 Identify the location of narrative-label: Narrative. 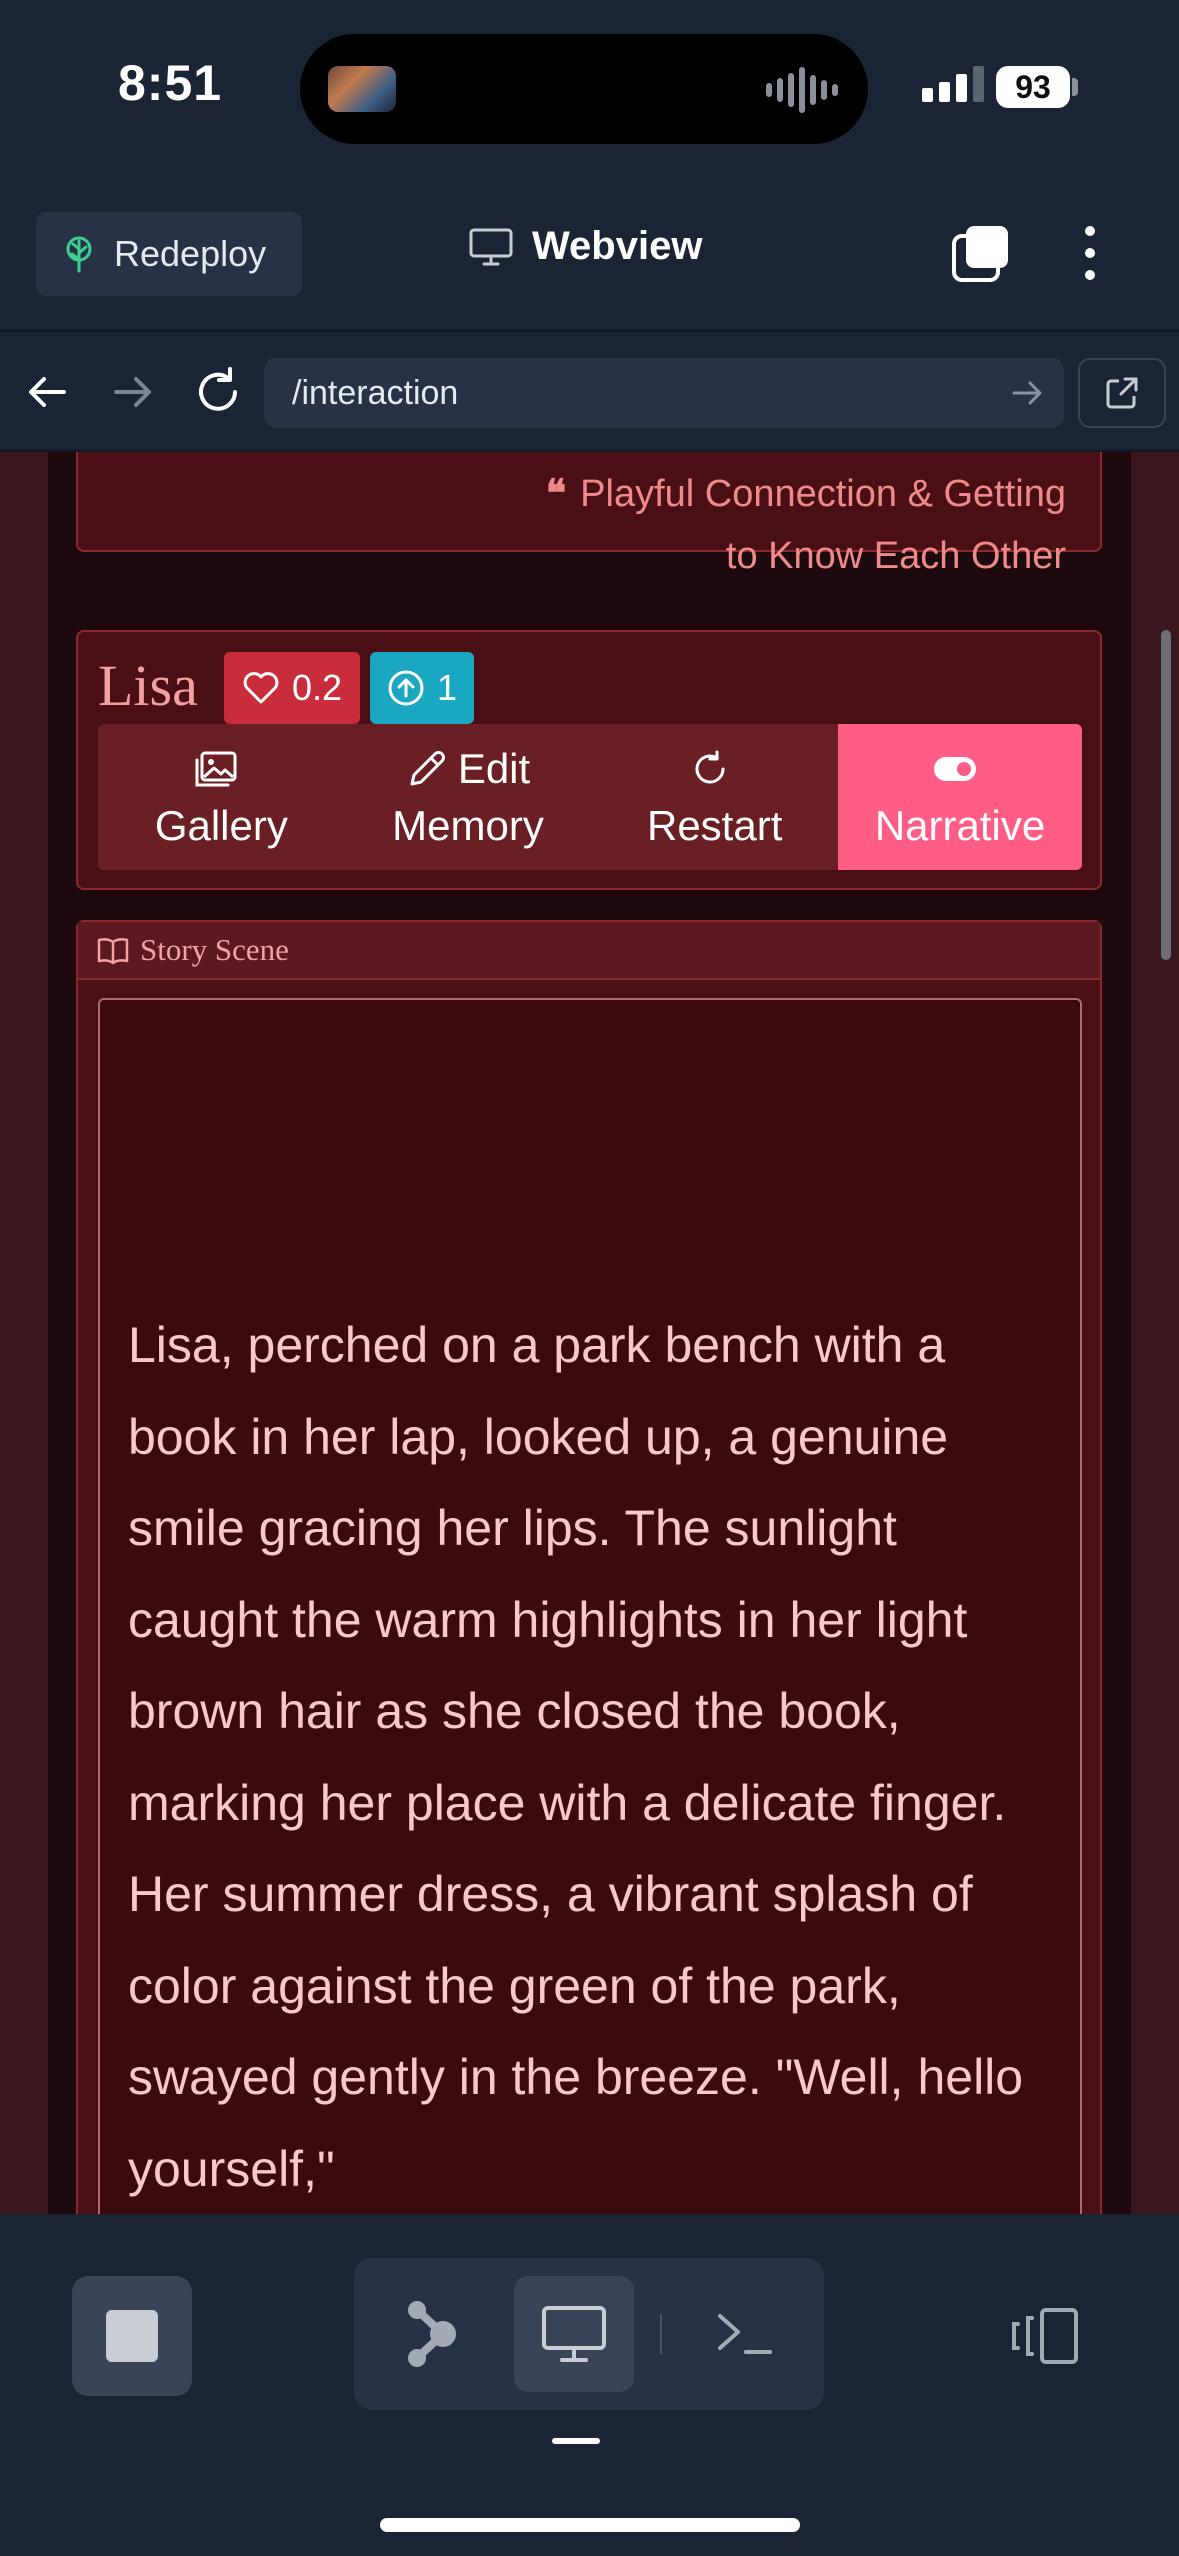
(960, 825).